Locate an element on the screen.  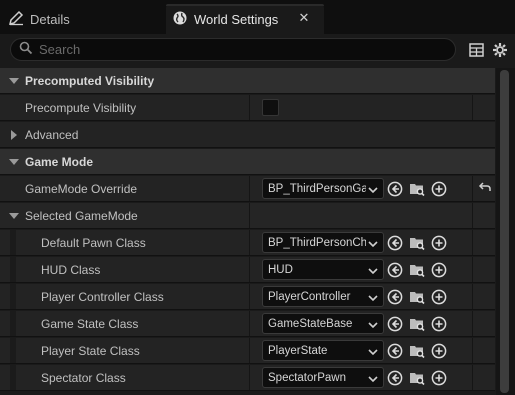
subcategory-selected-gamemode: Selected GameMode is located at coordinates (247, 216).